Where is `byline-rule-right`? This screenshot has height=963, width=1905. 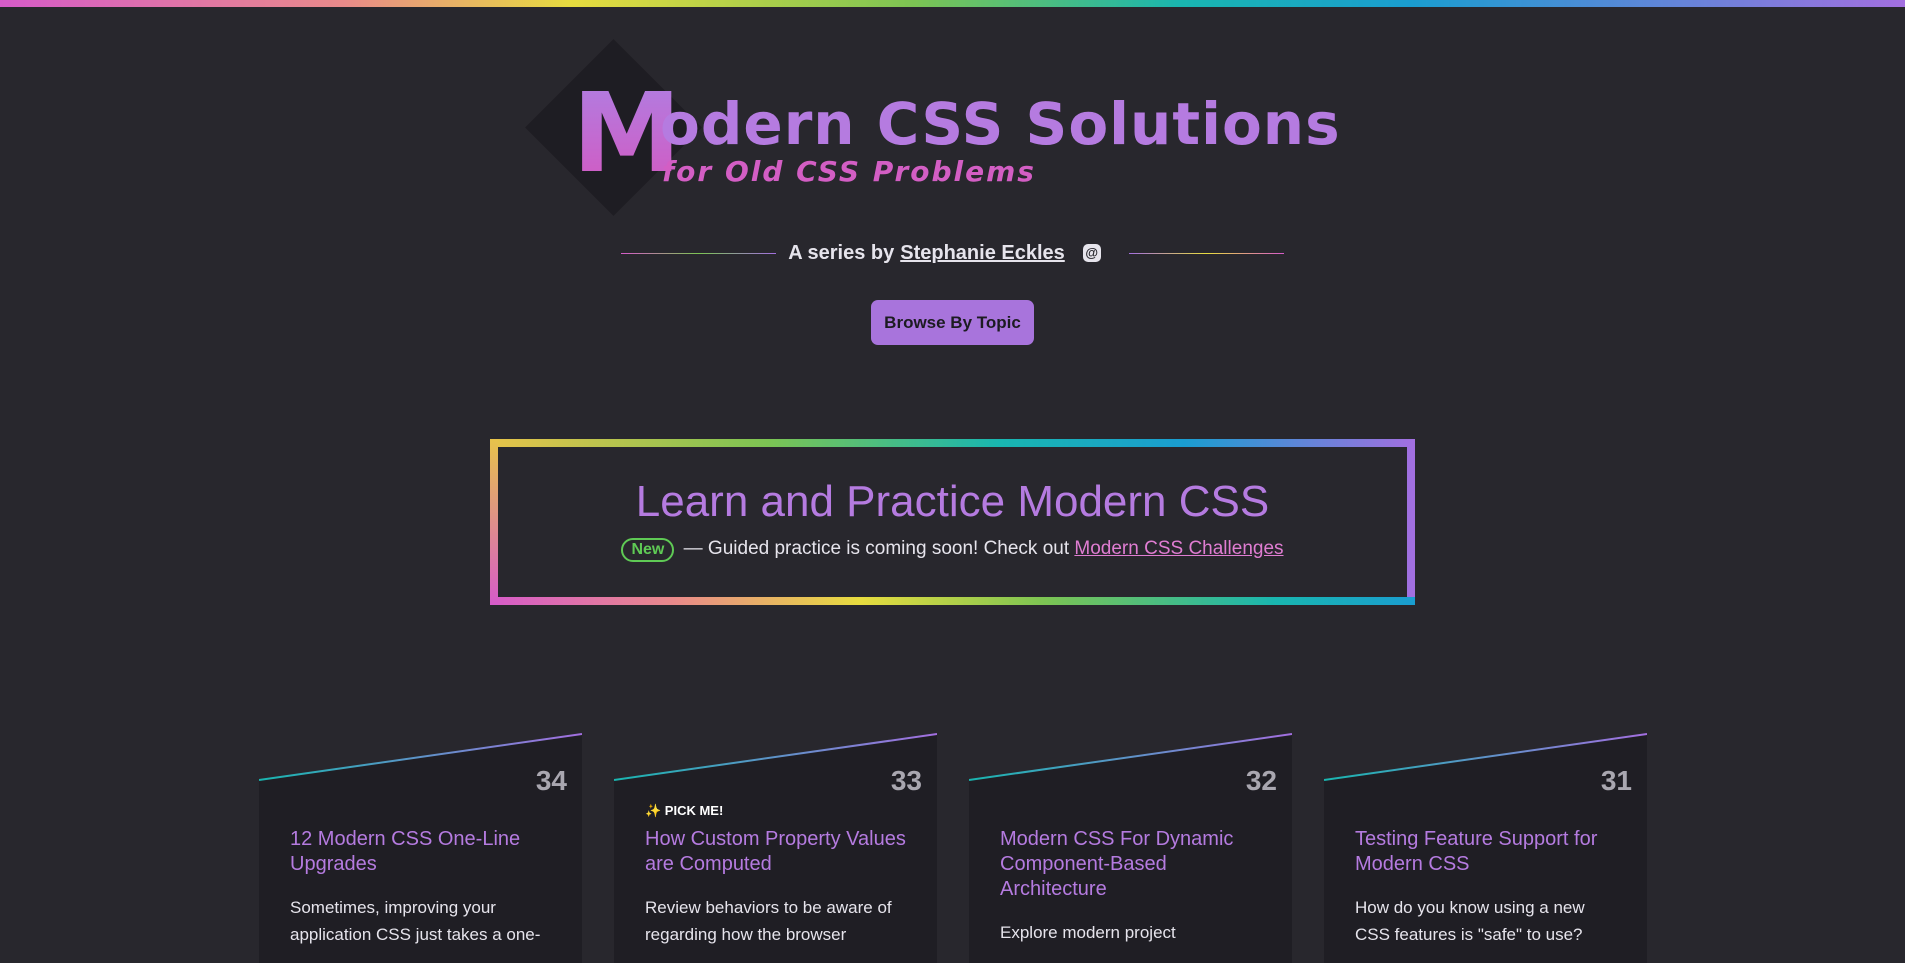
byline-rule-right is located at coordinates (1206, 253).